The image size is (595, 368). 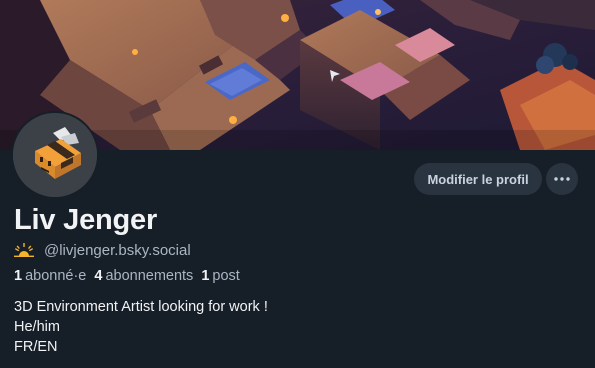 What do you see at coordinates (117, 250) in the screenshot?
I see `user-handle: @livjenger.bsky.social` at bounding box center [117, 250].